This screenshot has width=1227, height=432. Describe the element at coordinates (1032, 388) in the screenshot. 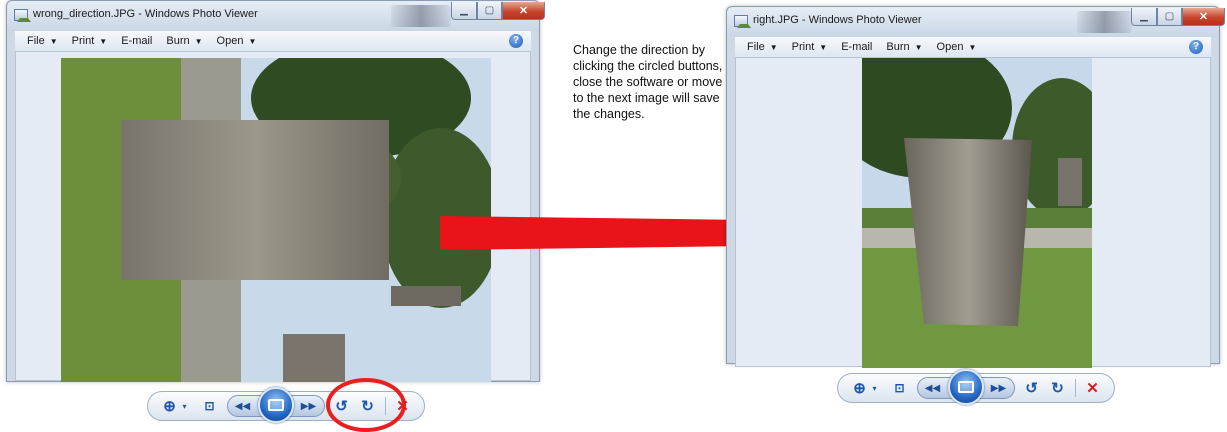

I see `rotate-counterclockwise-icon: ↺` at that location.